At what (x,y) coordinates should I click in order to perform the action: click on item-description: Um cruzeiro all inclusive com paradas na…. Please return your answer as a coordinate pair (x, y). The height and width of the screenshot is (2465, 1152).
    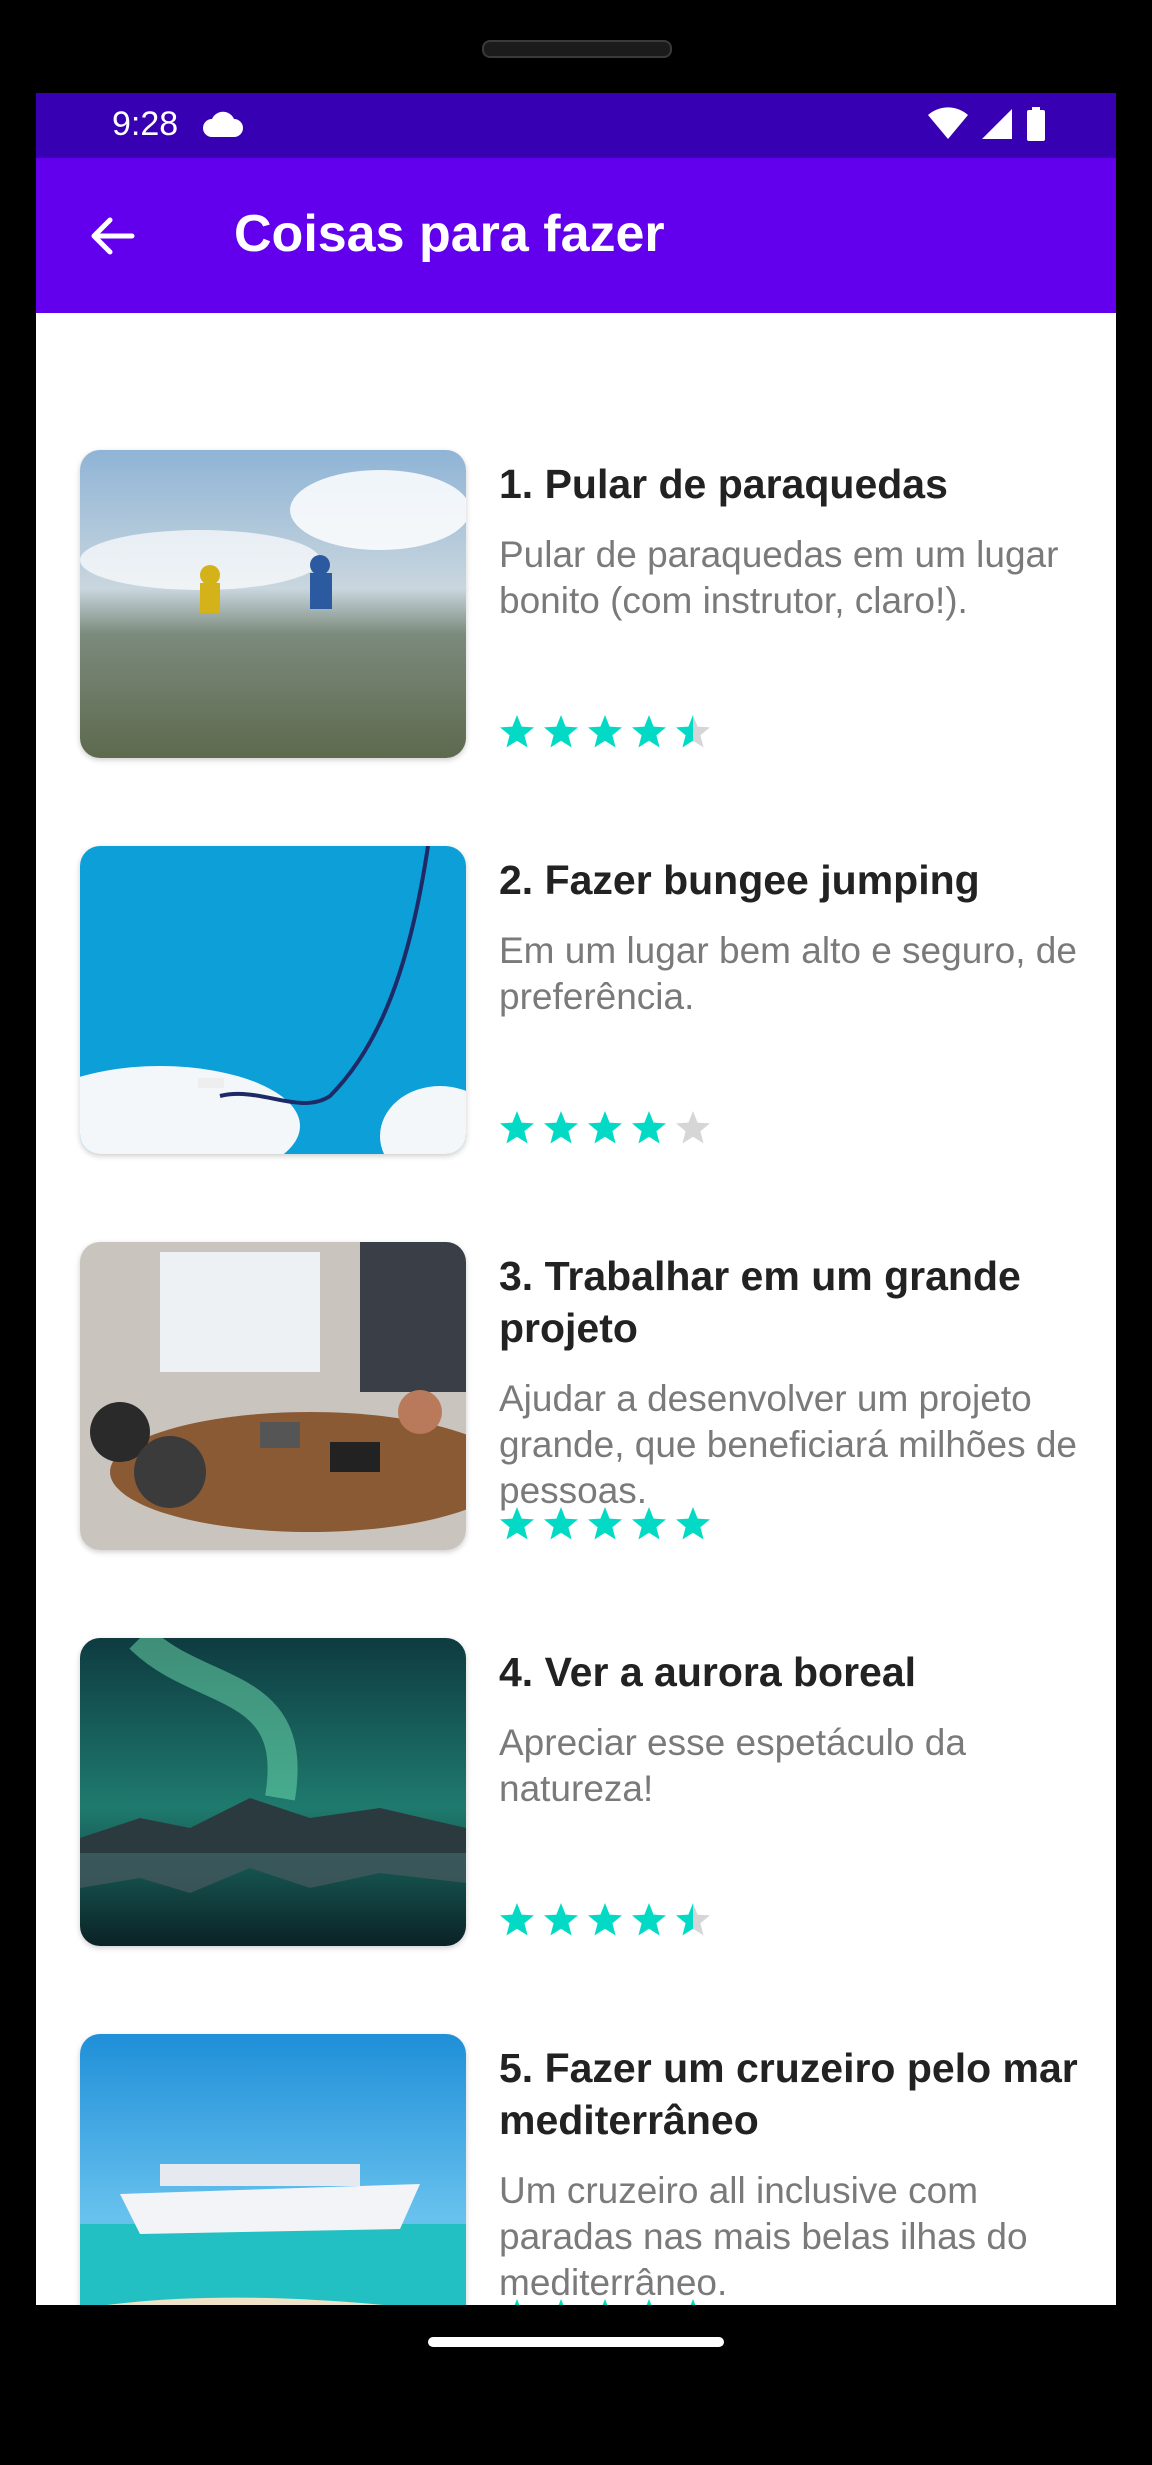
    Looking at the image, I should click on (763, 2236).